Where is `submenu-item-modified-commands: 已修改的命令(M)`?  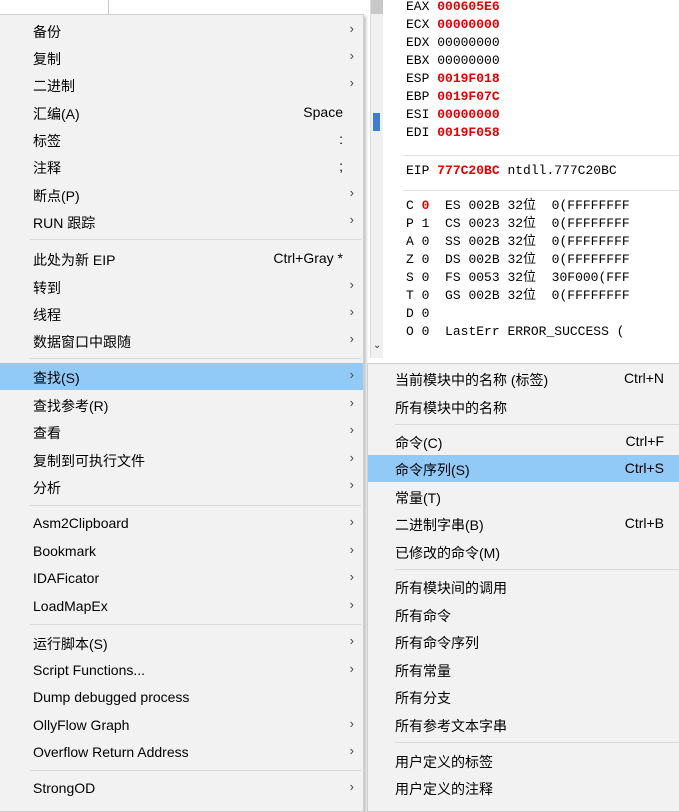
submenu-item-modified-commands: 已修改的命令(M) is located at coordinates (523, 551).